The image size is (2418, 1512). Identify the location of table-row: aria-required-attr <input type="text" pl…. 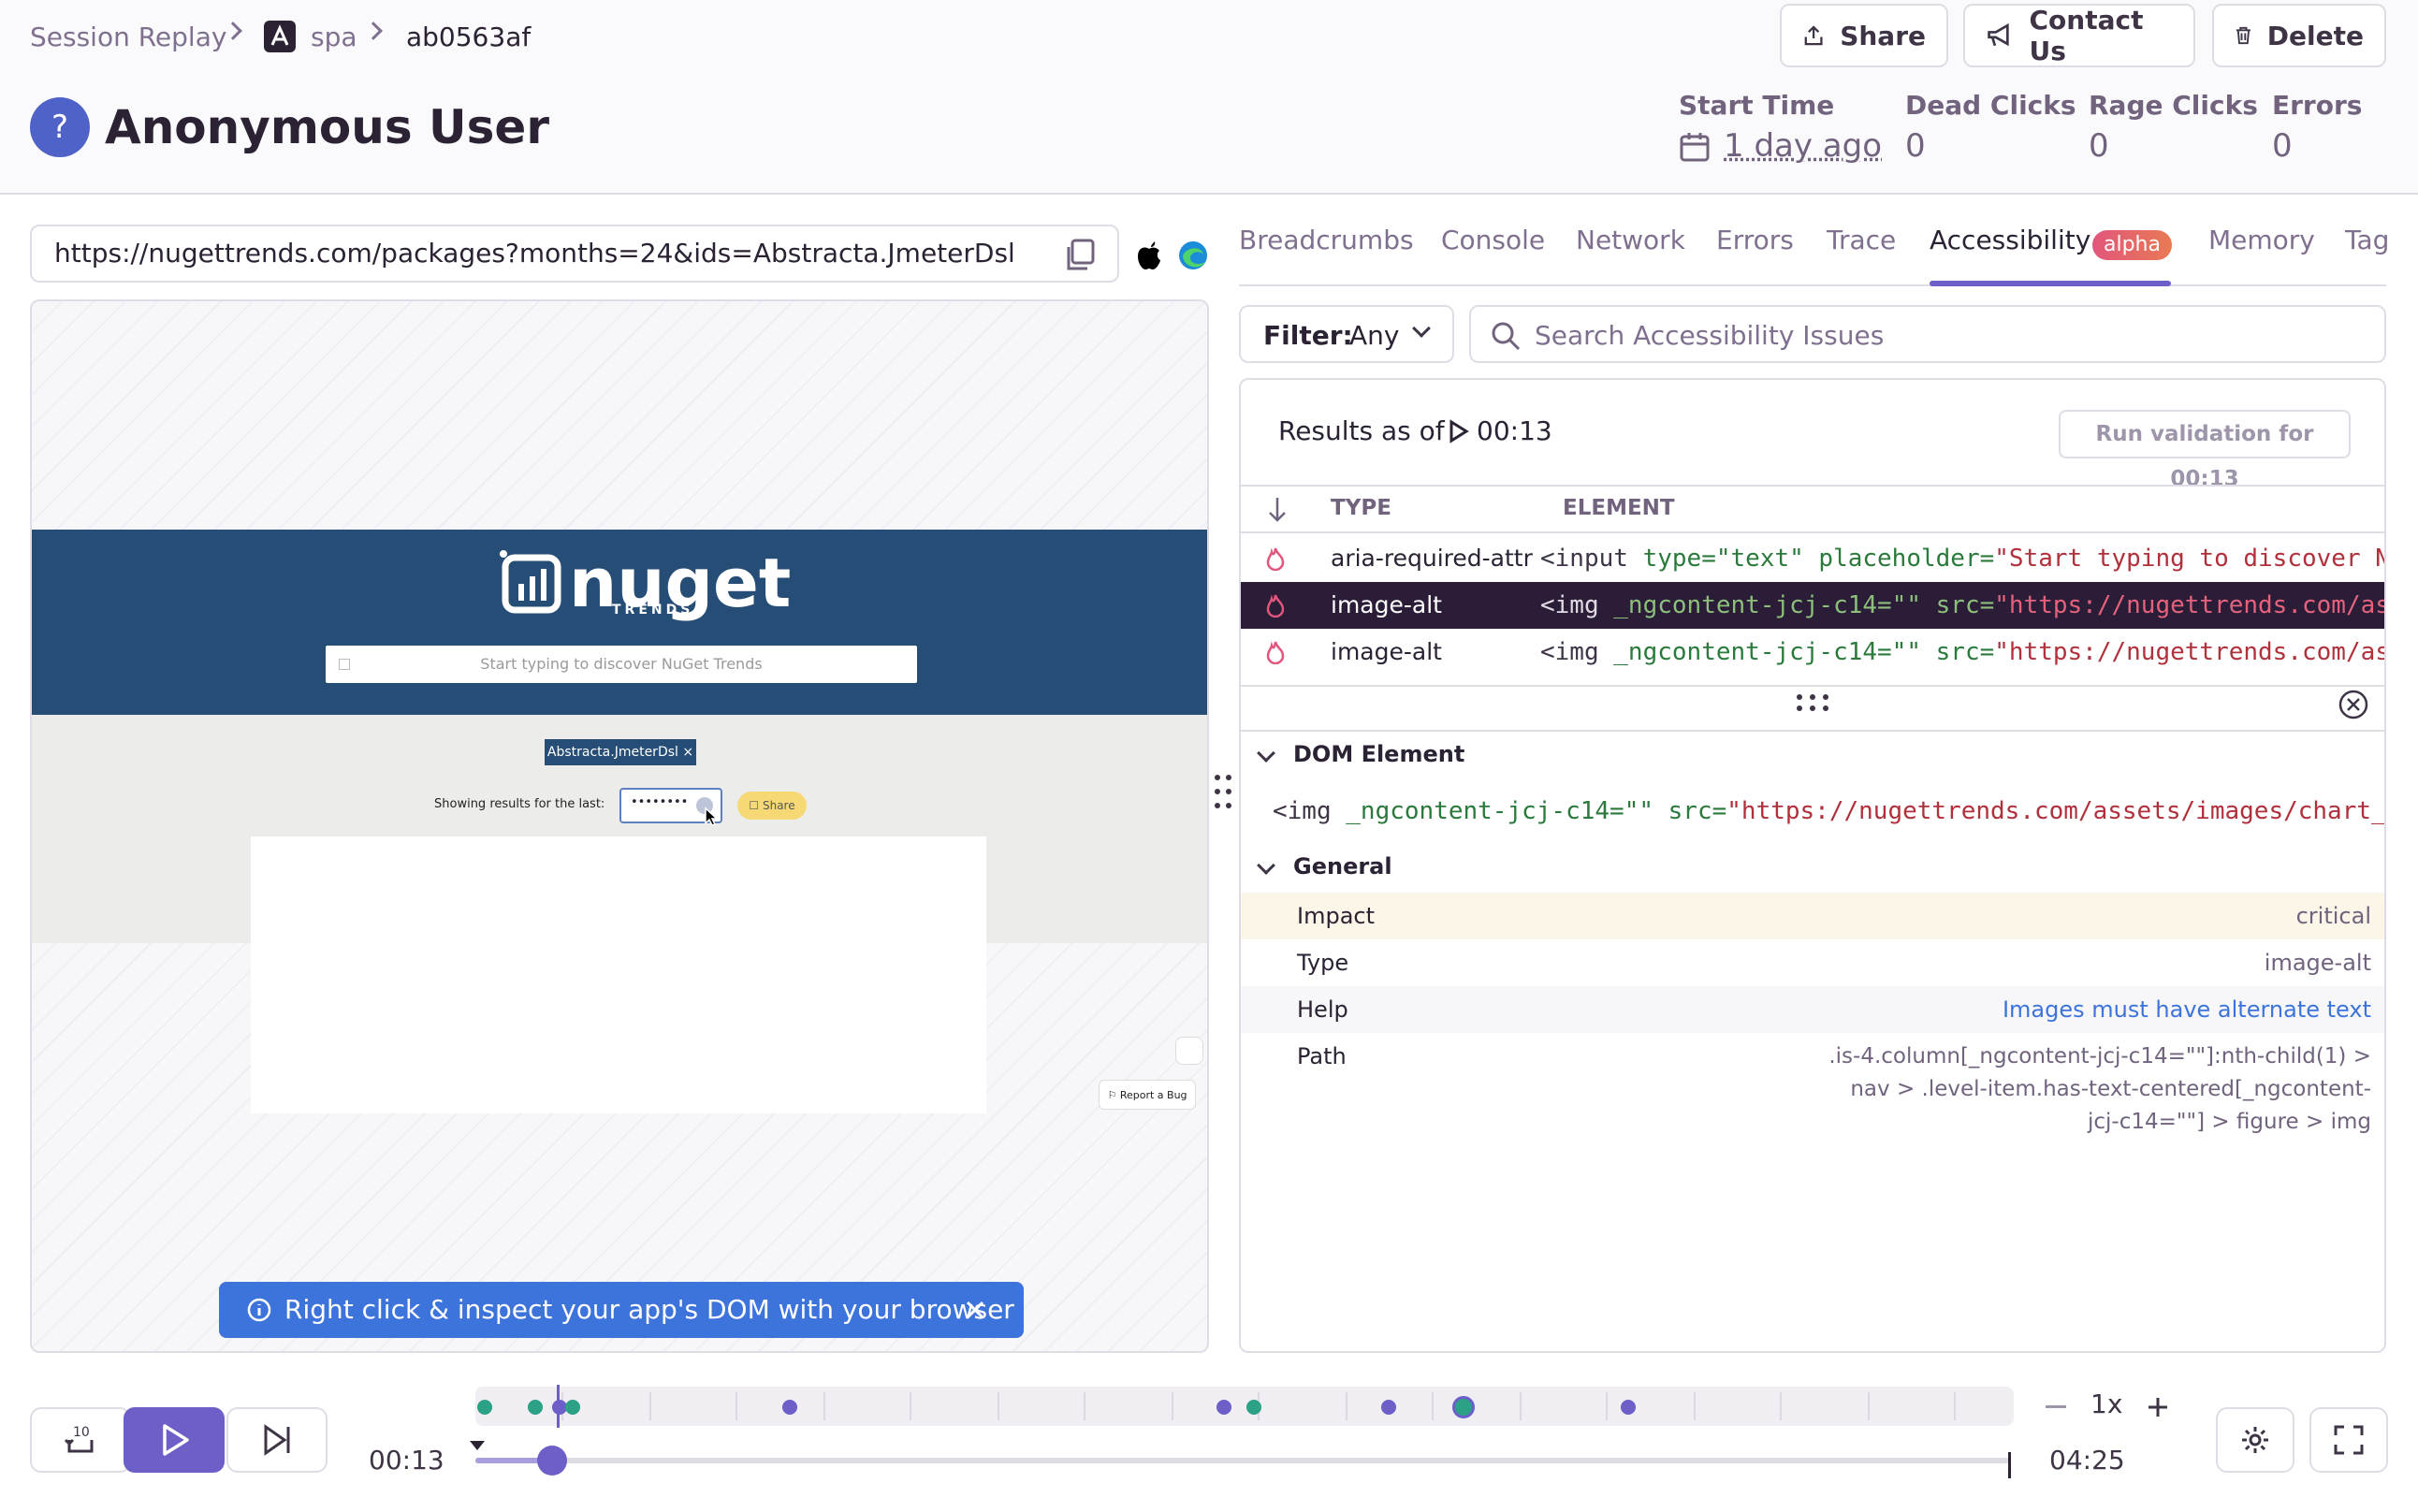
(1814, 558).